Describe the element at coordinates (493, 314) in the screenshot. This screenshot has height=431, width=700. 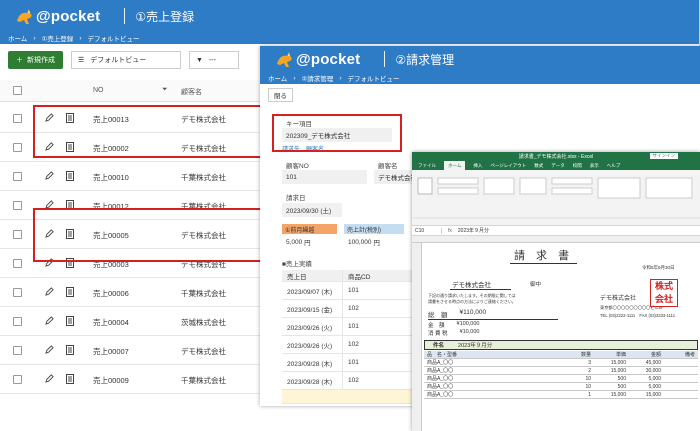
I see `total-row: 総 額 ¥110,000` at that location.